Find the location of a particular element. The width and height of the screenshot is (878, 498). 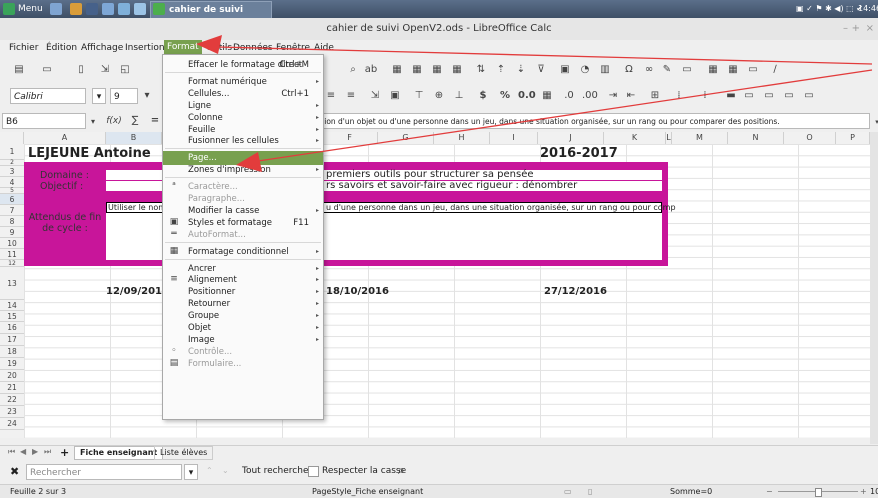

arrow-to-page-item is located at coordinates (565, 115).